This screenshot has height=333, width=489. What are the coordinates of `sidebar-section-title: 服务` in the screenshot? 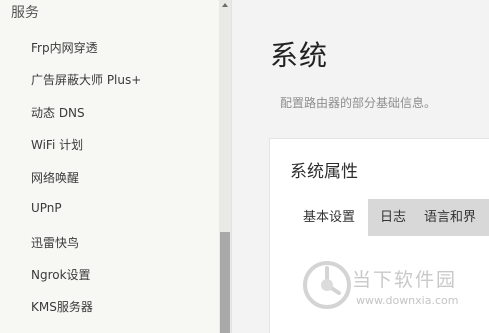 It's located at (25, 13).